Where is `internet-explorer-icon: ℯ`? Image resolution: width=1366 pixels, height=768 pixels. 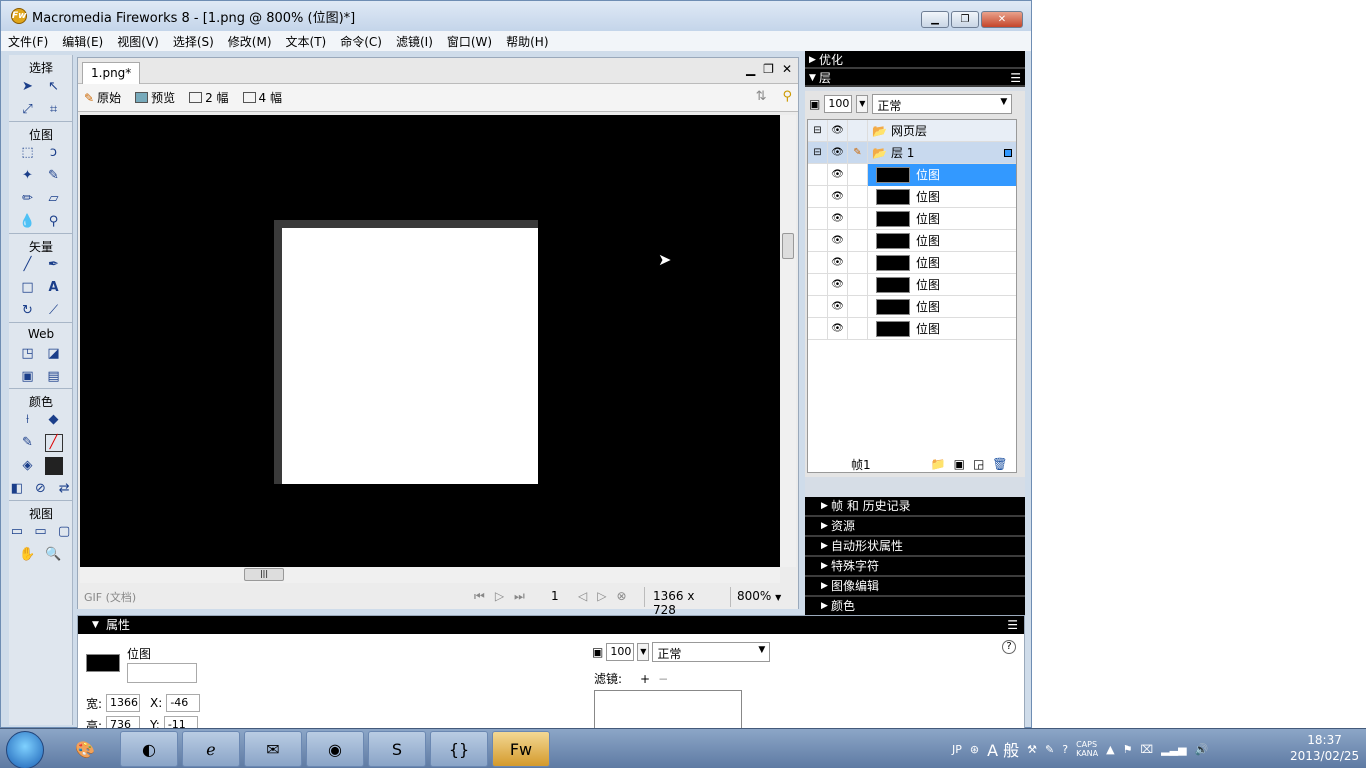
internet-explorer-icon: ℯ is located at coordinates (211, 749).